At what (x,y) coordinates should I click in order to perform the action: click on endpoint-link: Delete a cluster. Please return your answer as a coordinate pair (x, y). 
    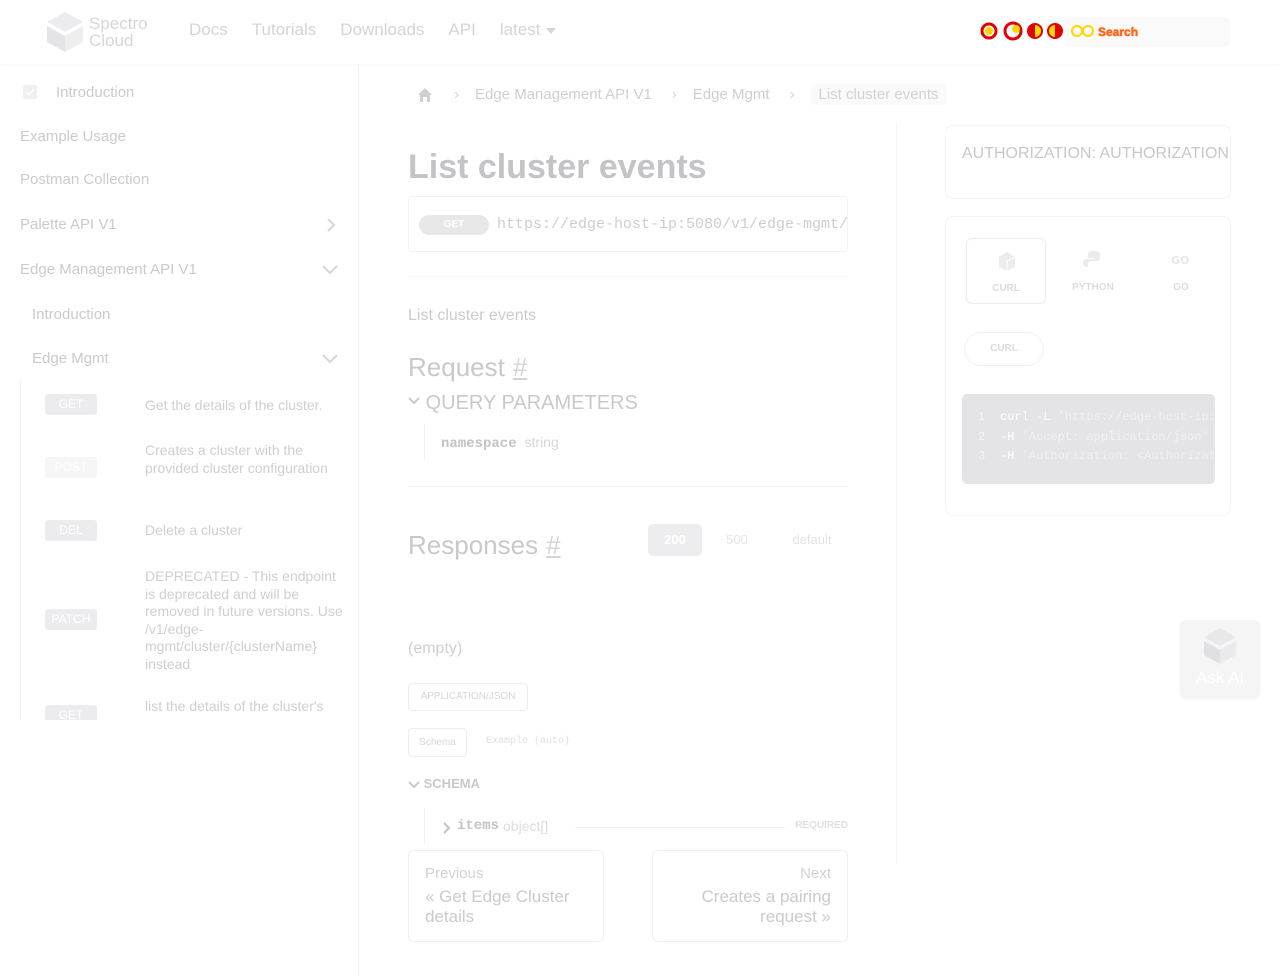
    Looking at the image, I should click on (244, 531).